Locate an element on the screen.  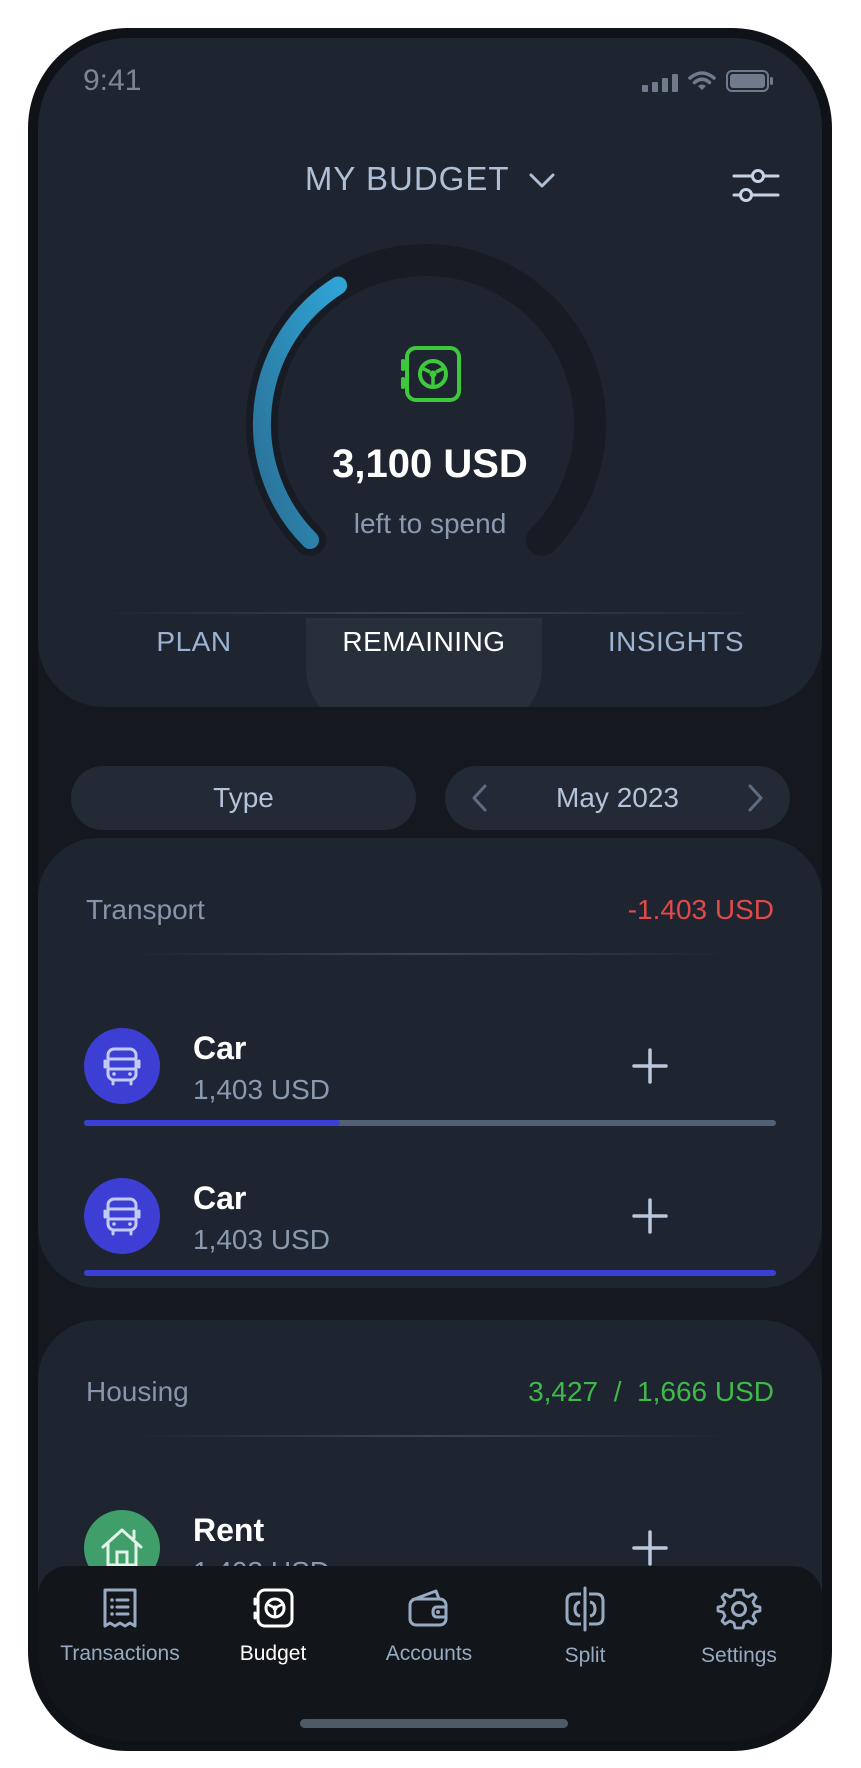
status-icons is located at coordinates (708, 81).